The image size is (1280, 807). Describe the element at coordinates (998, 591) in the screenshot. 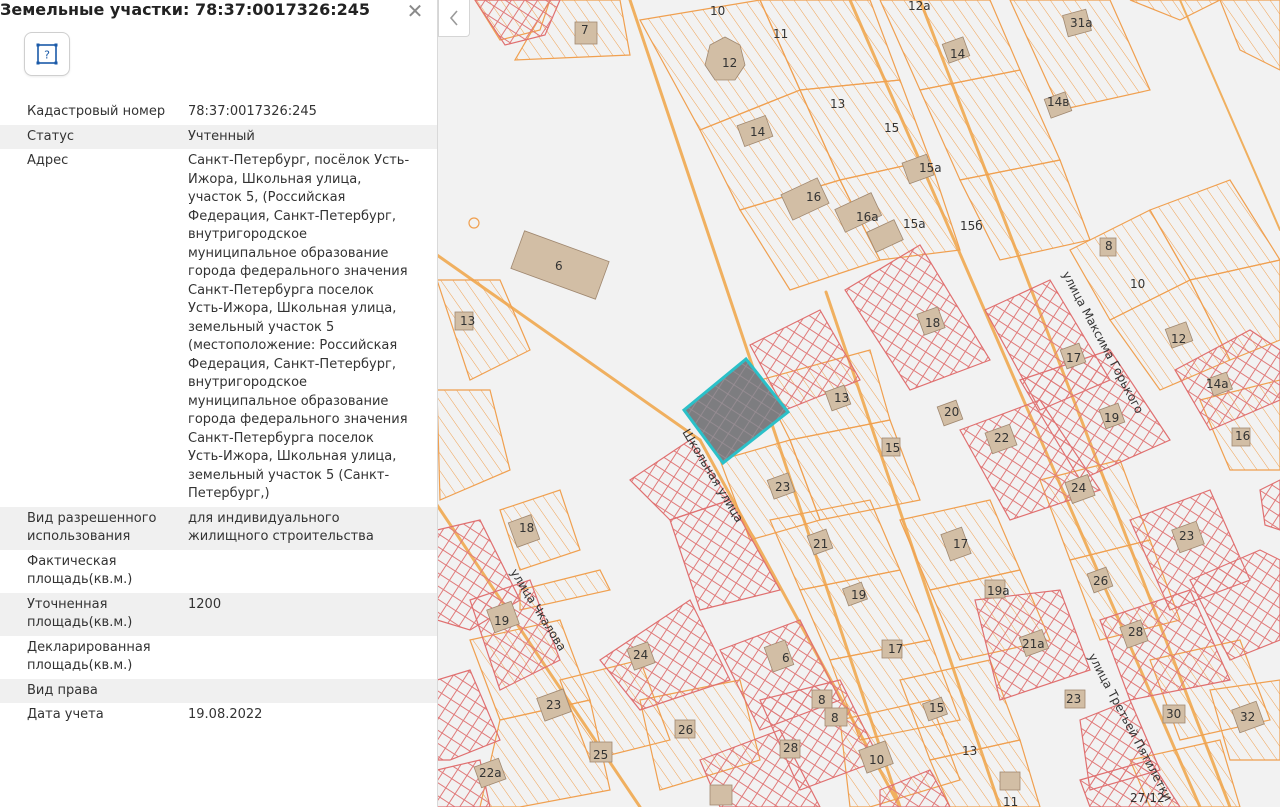

I see `parcel-number: 19а` at that location.